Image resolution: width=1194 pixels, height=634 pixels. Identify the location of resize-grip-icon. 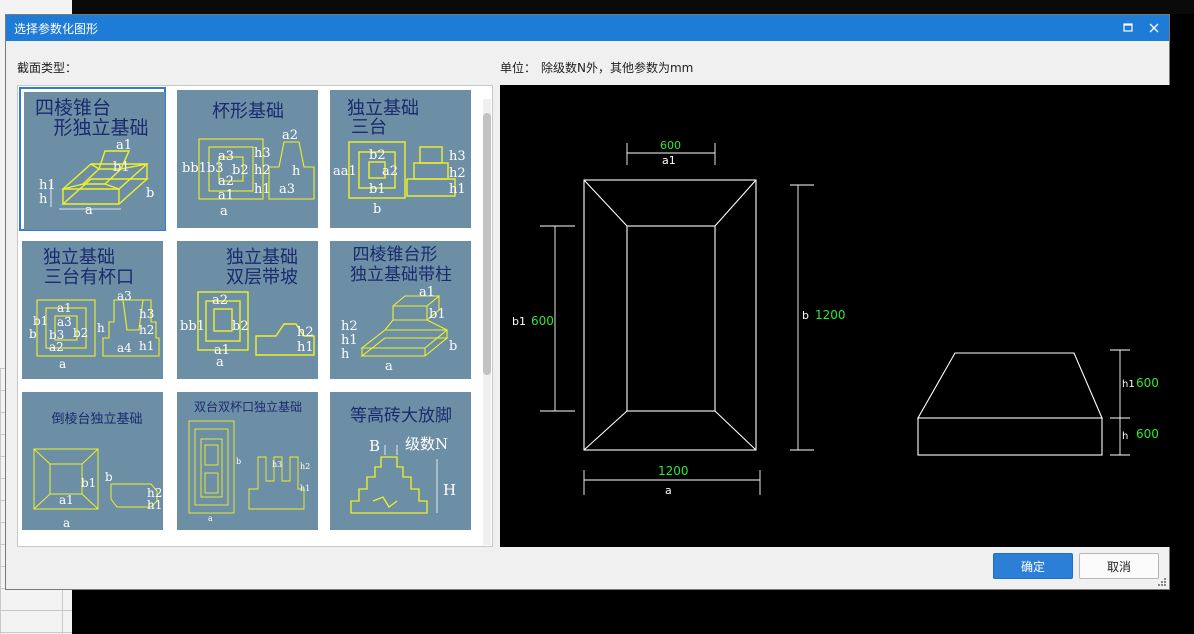
(1162, 582).